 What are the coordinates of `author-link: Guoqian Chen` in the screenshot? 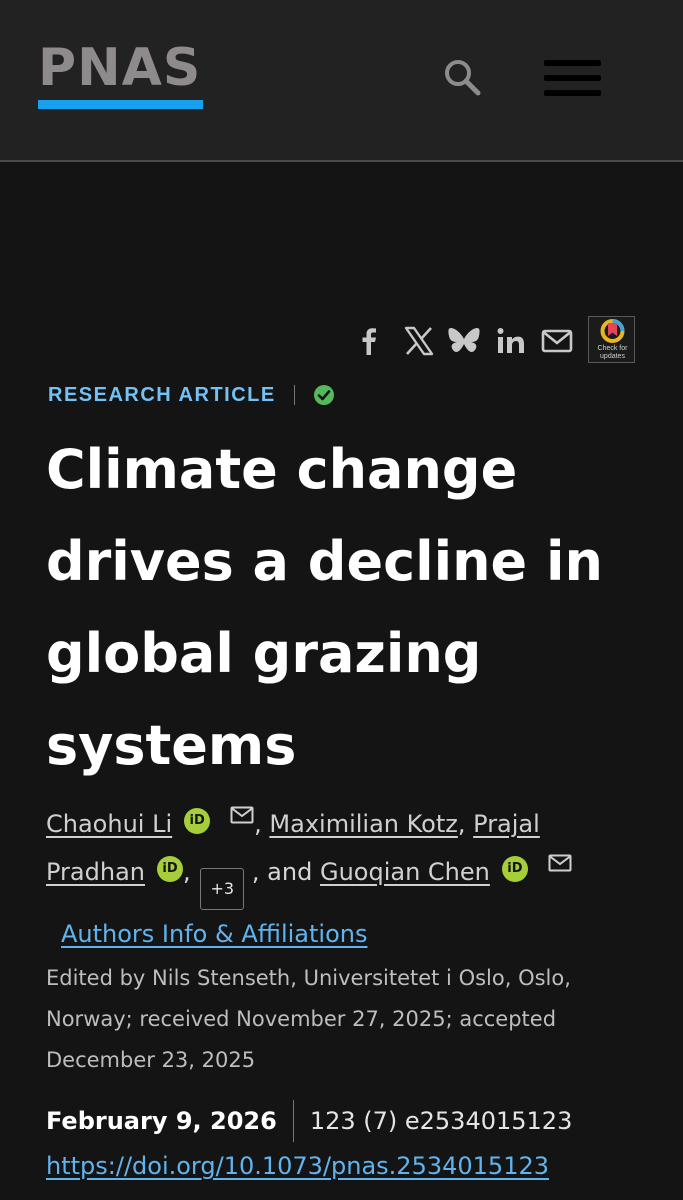 It's located at (405, 872).